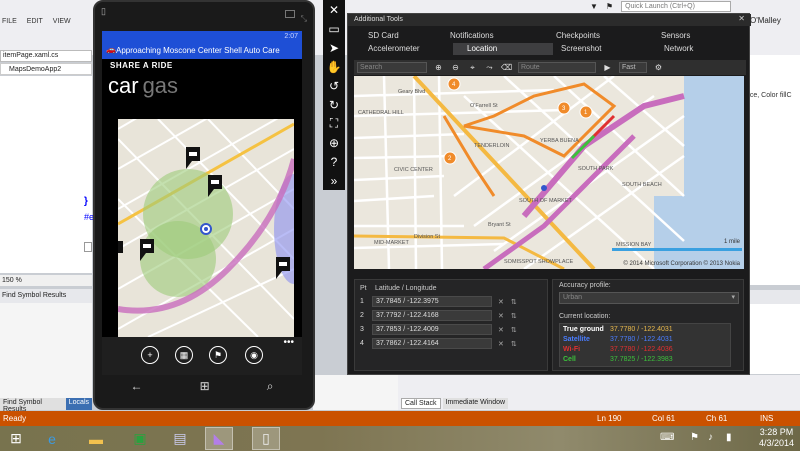 The height and width of the screenshot is (451, 800). What do you see at coordinates (206, 228) in the screenshot?
I see `phone-map` at bounding box center [206, 228].